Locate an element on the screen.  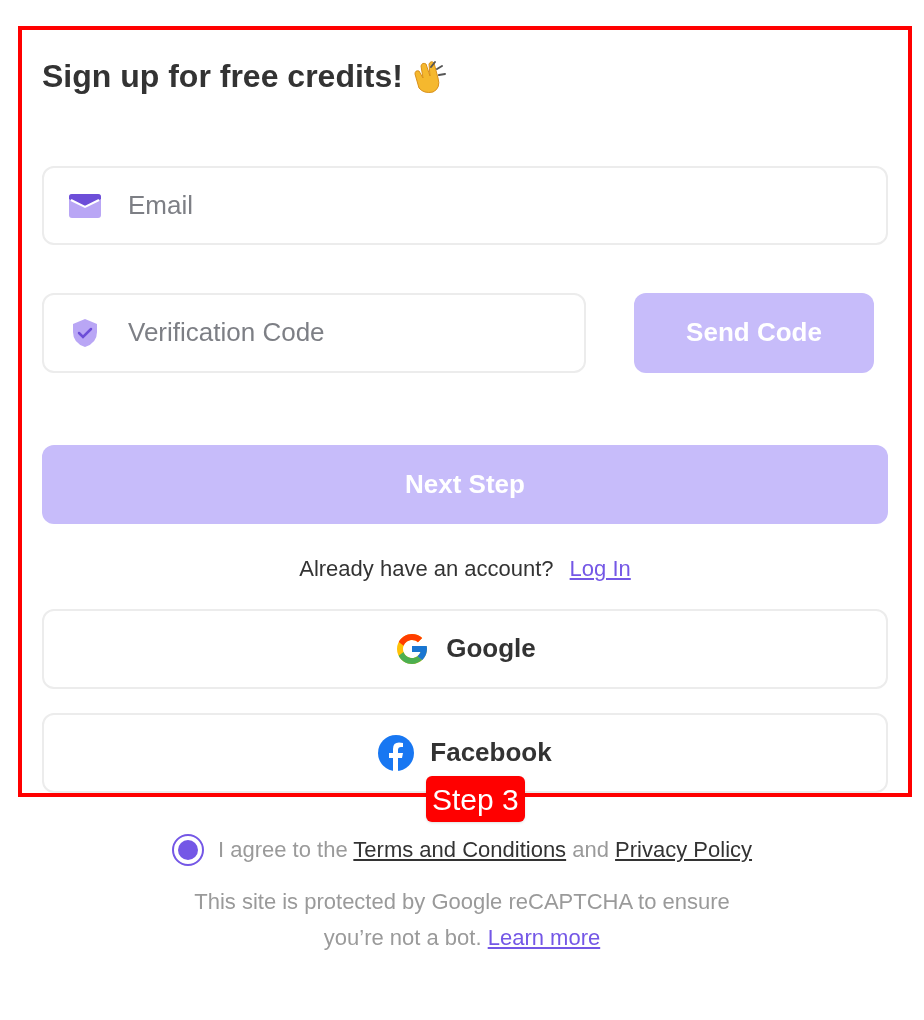
form-title: Sign up for free credits! is located at coordinates (222, 76).